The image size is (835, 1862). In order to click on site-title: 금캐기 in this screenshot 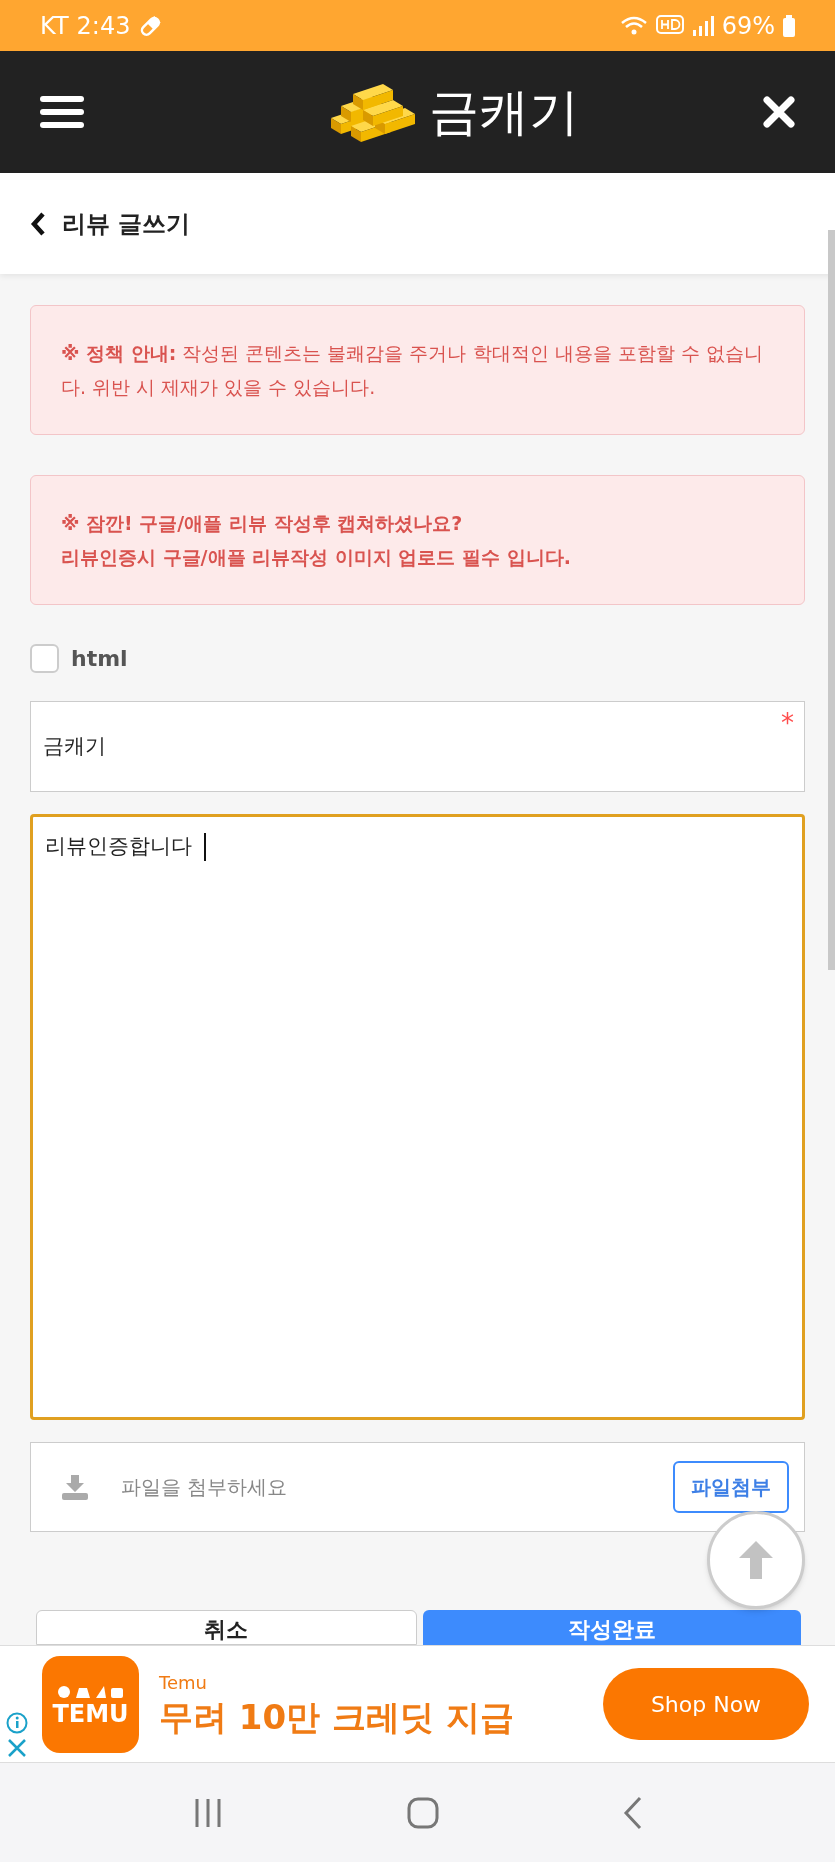, I will do `click(503, 112)`.